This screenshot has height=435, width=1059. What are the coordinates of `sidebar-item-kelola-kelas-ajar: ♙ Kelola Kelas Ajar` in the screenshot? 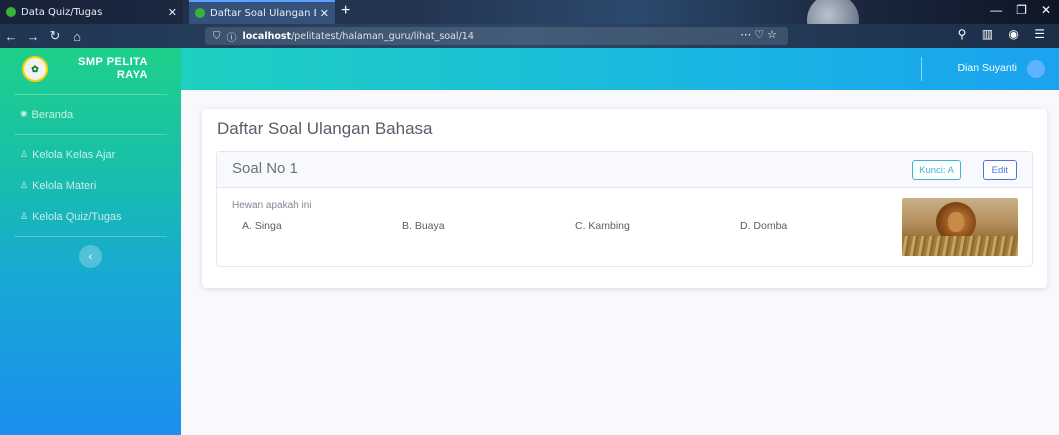 It's located at (90, 154).